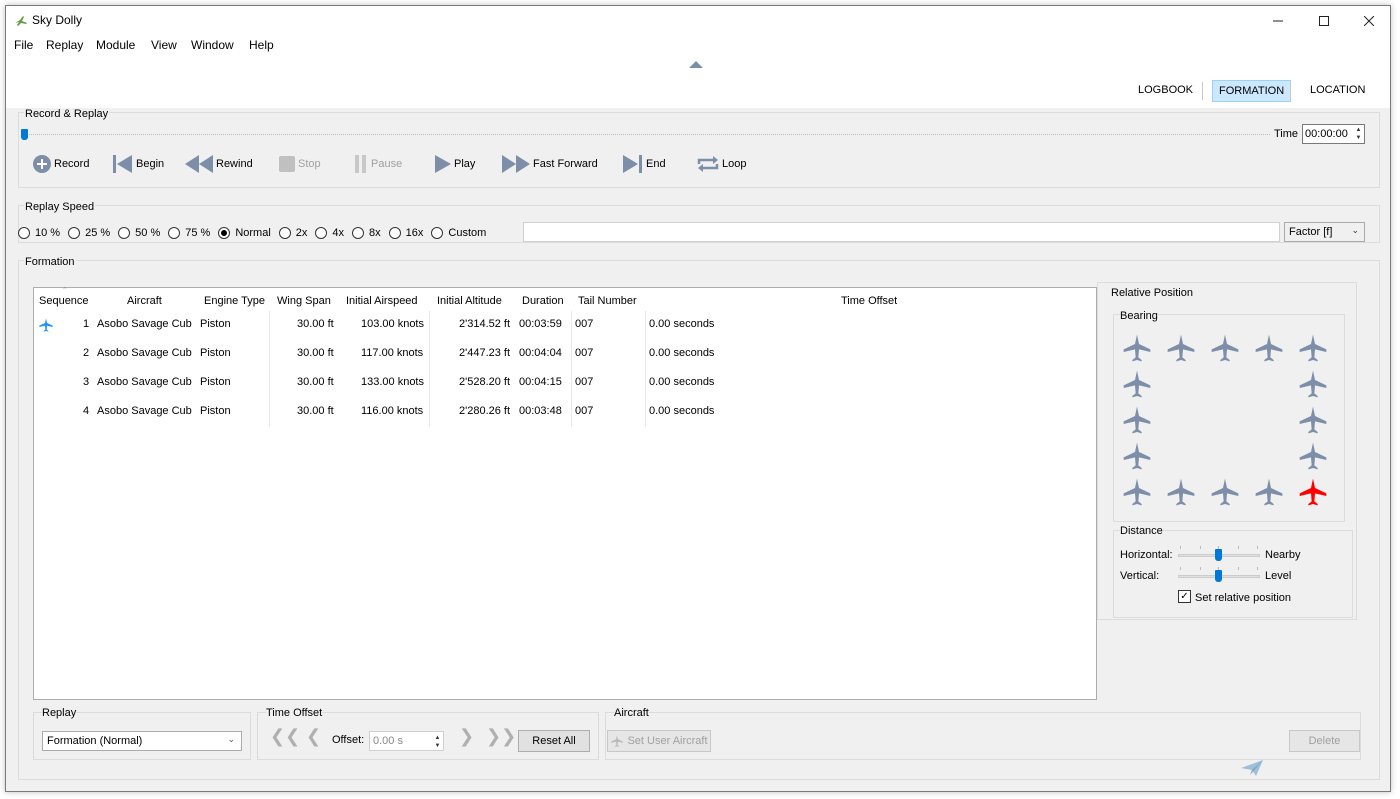  Describe the element at coordinates (501, 736) in the screenshot. I see `fast-forward-offset-button: ❯❯` at that location.